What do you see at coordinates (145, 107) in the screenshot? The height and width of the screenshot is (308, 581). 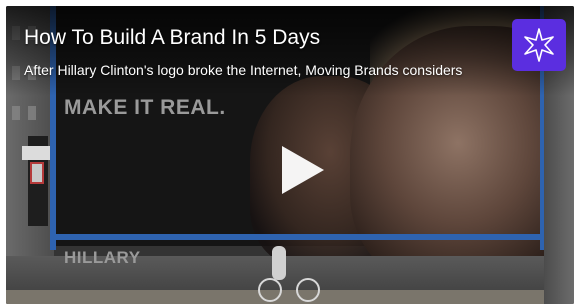 I see `billboard-slogan: MAKE IT REAL.` at bounding box center [145, 107].